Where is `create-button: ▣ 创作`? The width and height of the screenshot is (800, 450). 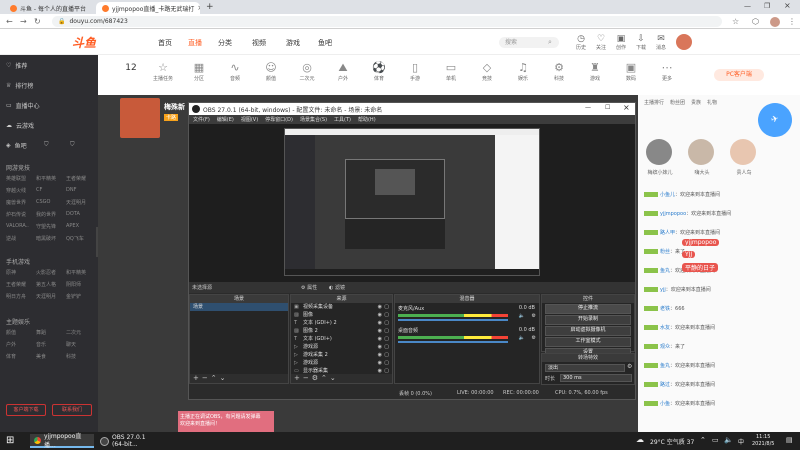 create-button: ▣ 创作 is located at coordinates (621, 42).